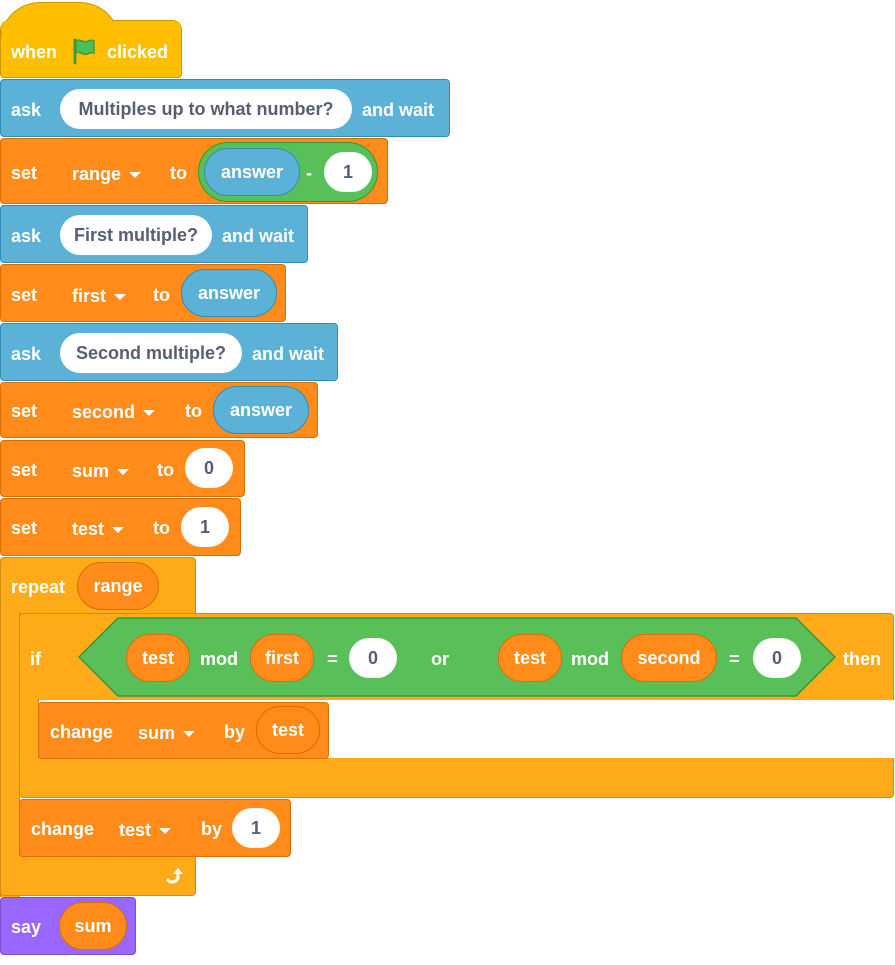 Image resolution: width=895 pixels, height=965 pixels. I want to click on sum-value-input: 0, so click(209, 468).